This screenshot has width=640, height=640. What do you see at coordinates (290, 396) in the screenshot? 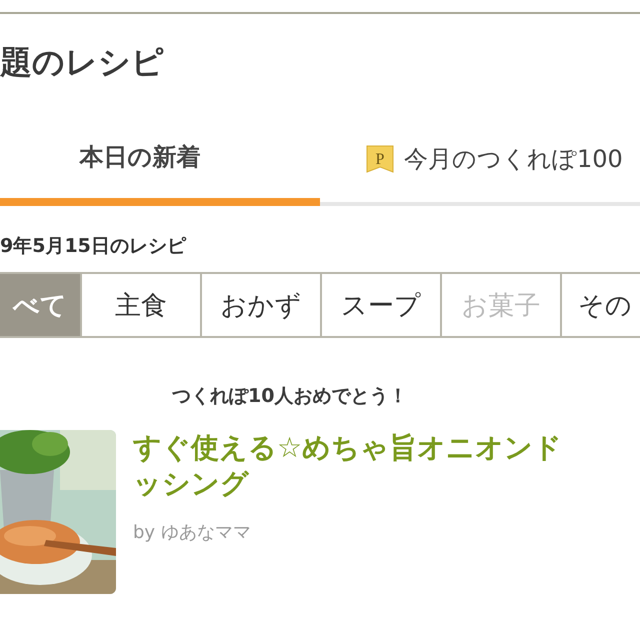
I see `banner-text: つくれぽ10人おめでとう！` at bounding box center [290, 396].